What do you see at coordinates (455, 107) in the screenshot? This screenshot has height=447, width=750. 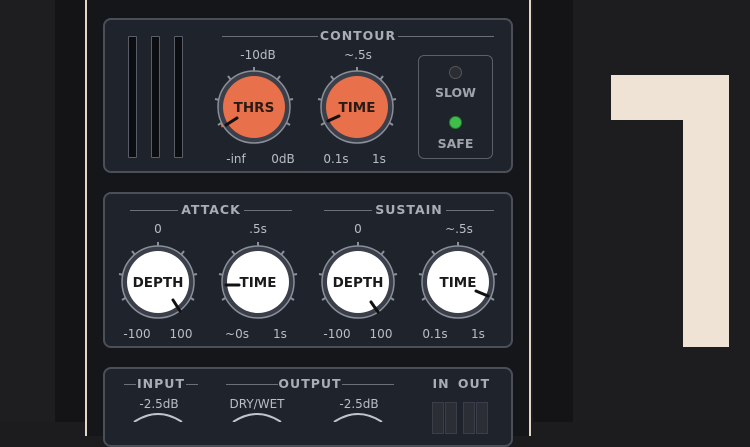 I see `slow-safe-switch: SLOW SAFE` at bounding box center [455, 107].